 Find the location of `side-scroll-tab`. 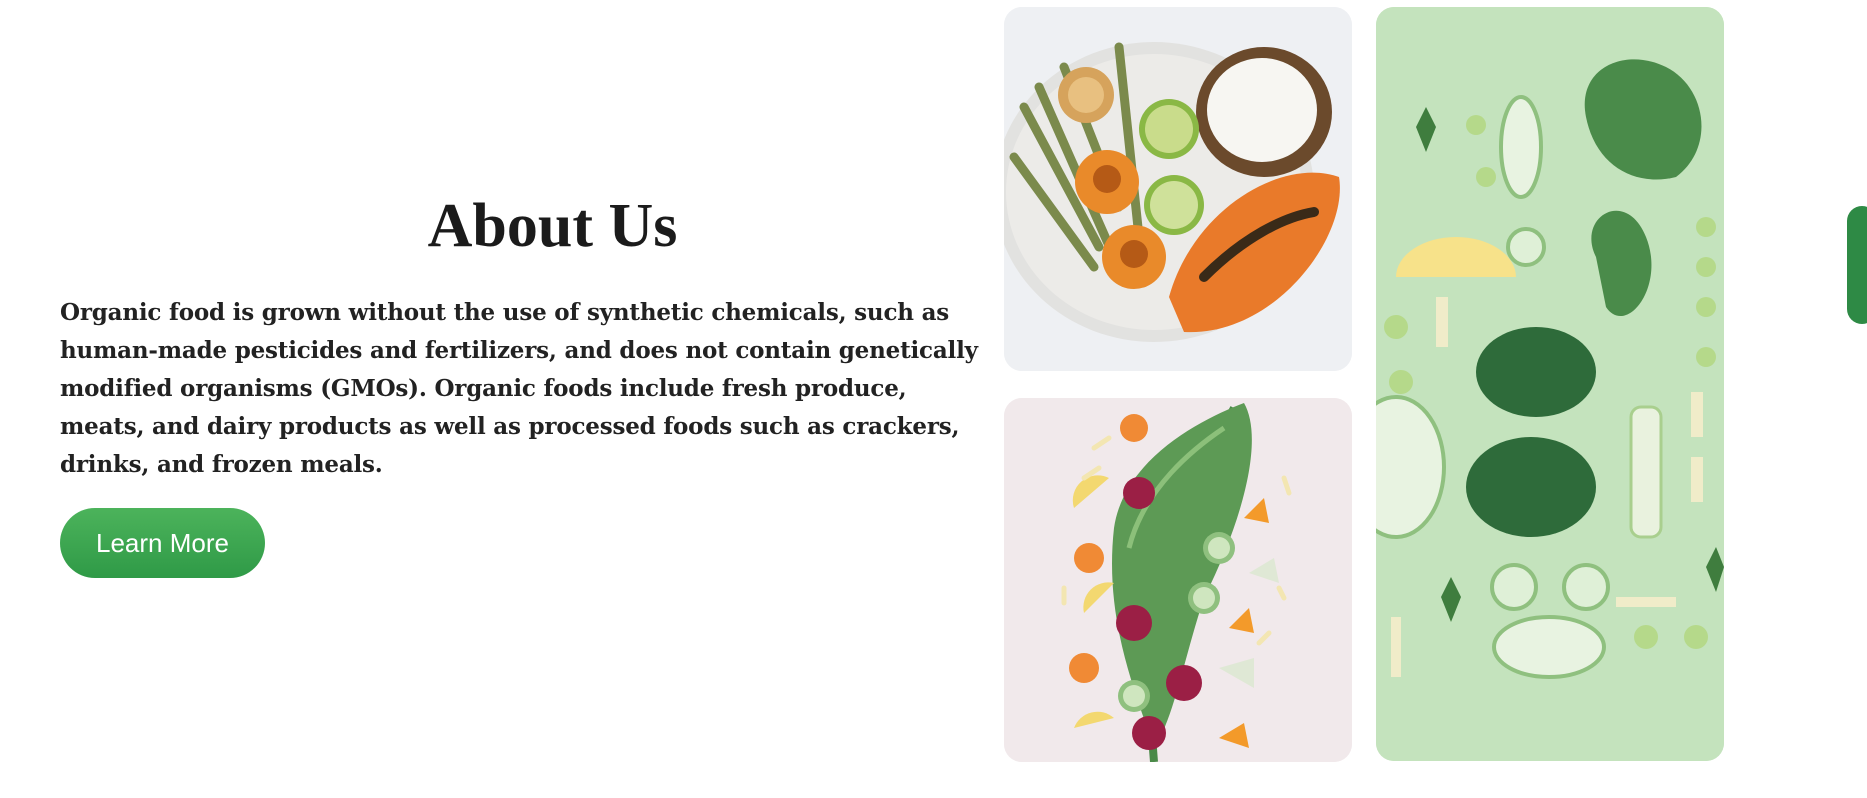

side-scroll-tab is located at coordinates (1857, 265).